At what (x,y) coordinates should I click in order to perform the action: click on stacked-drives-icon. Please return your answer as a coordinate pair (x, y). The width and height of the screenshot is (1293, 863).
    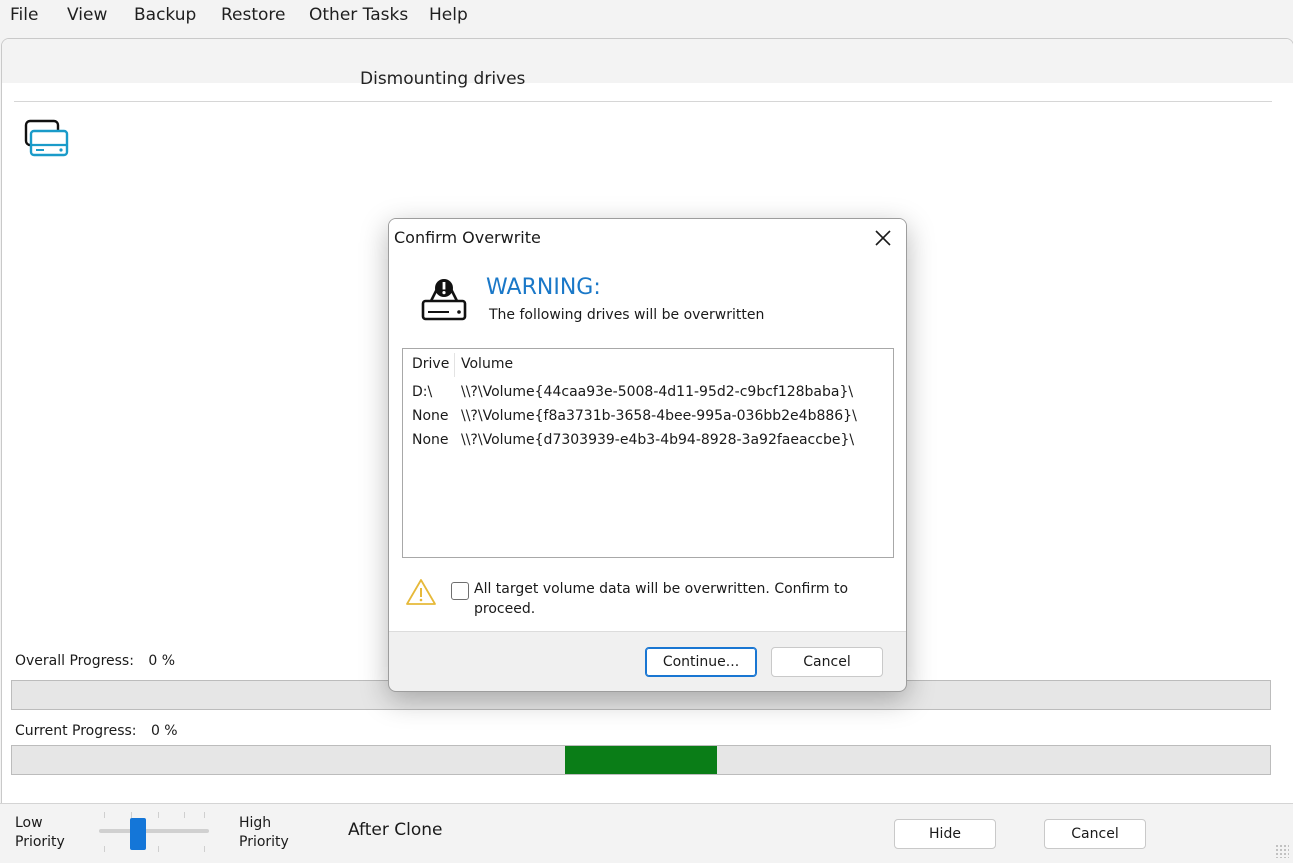
    Looking at the image, I should click on (47, 143).